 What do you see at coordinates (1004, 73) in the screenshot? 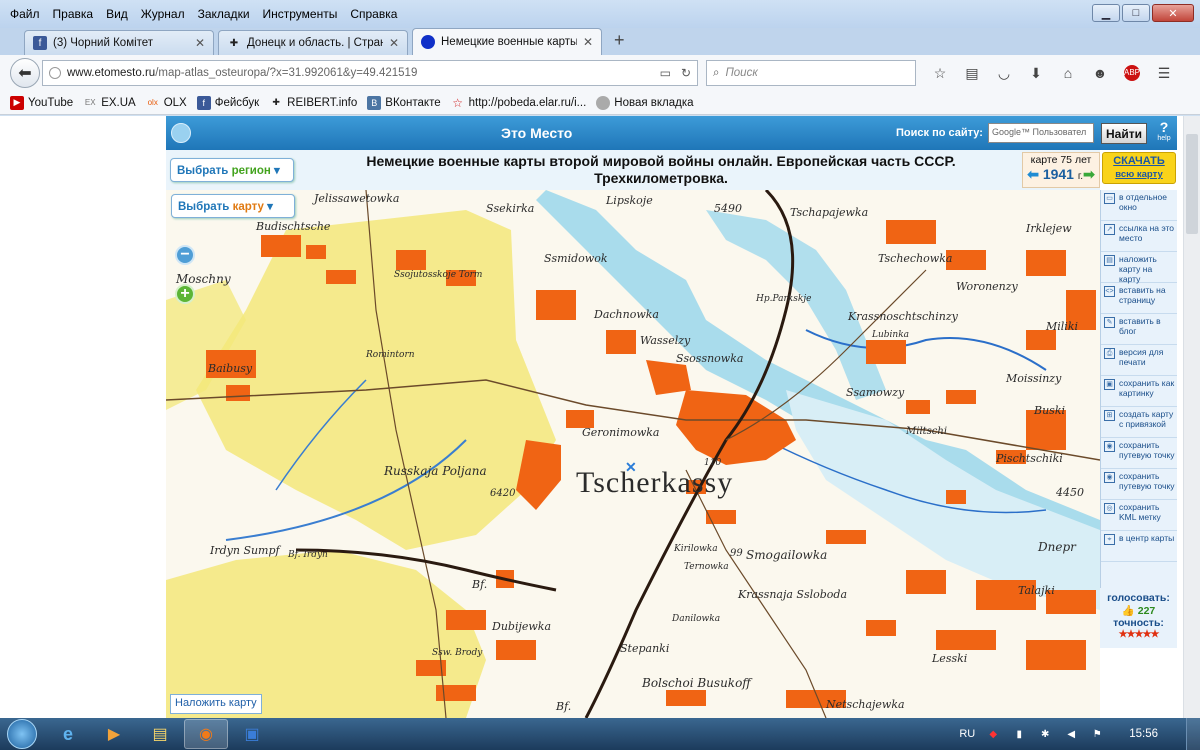
I see `pocket-icon: ◡` at bounding box center [1004, 73].